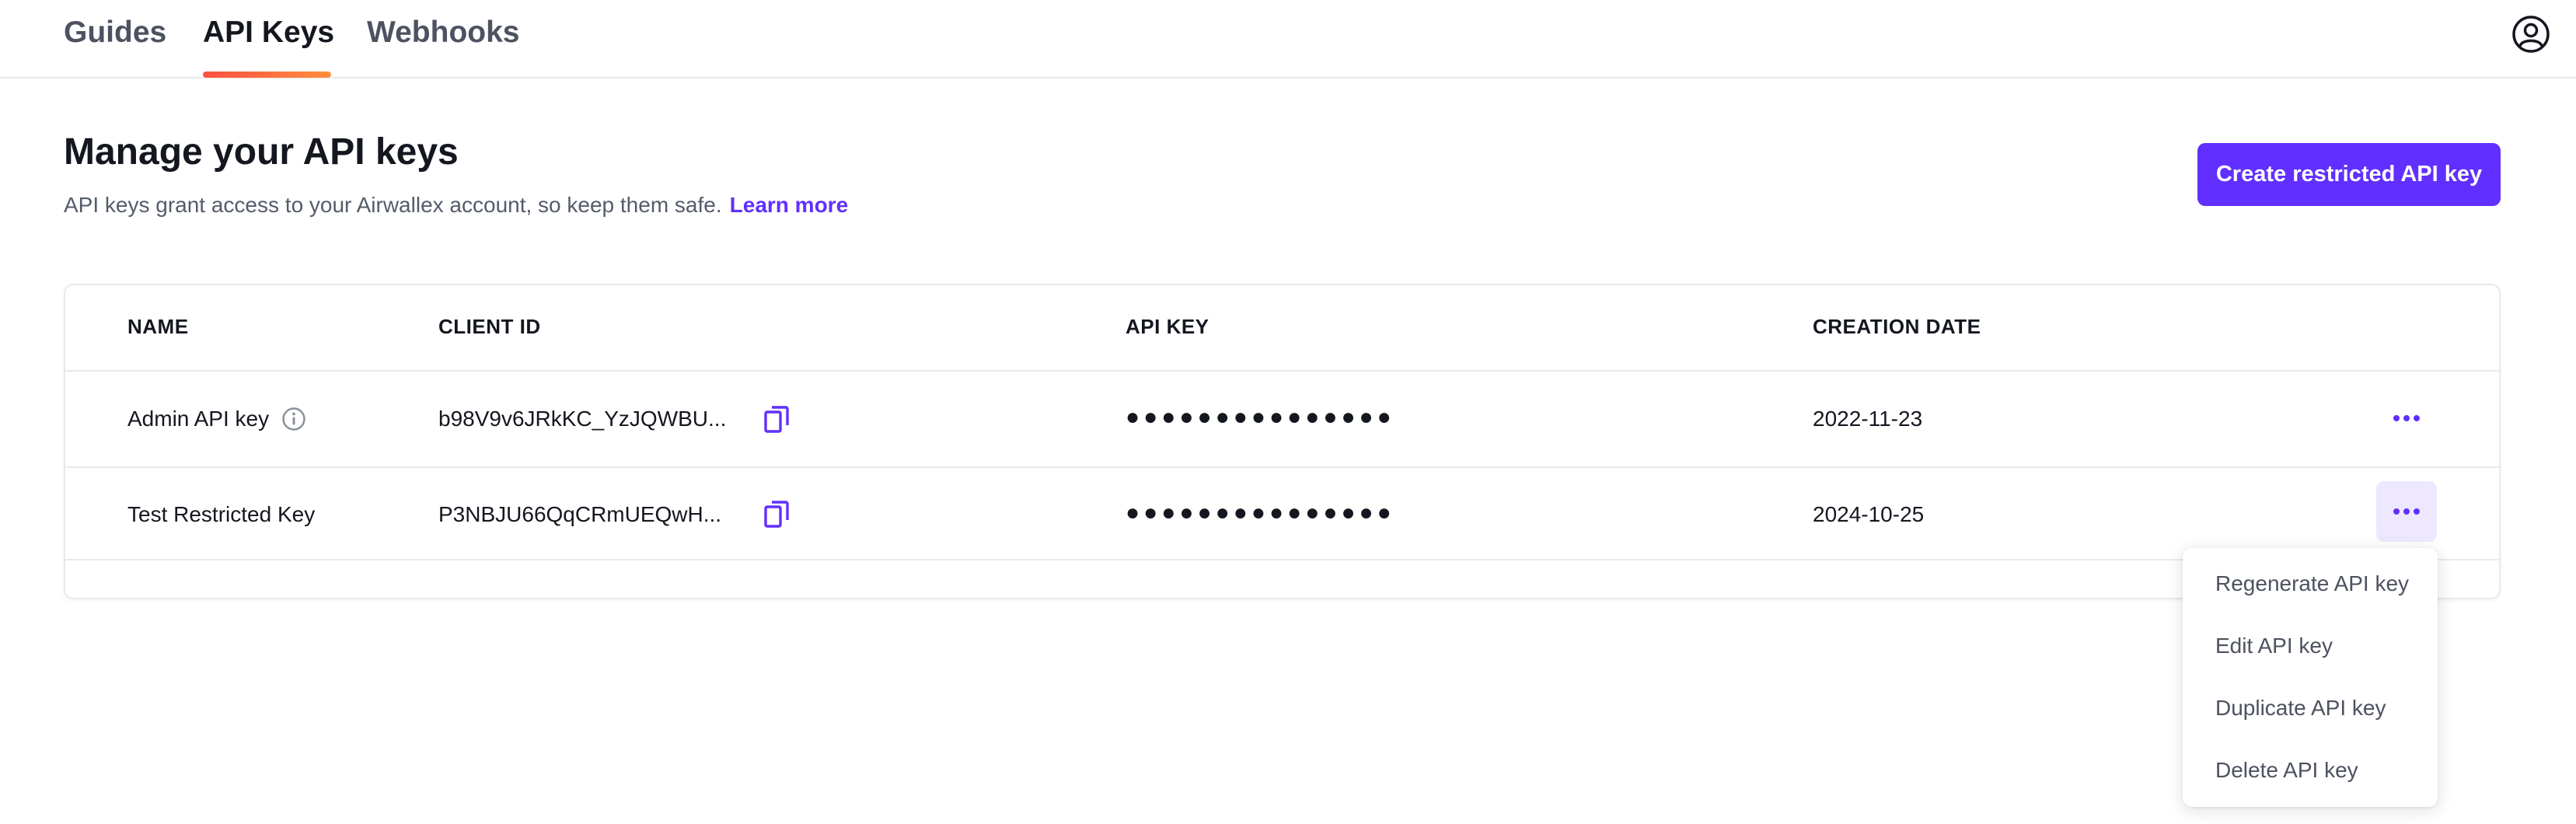  Describe the element at coordinates (268, 33) in the screenshot. I see `tab-api-keys: API Keys` at that location.